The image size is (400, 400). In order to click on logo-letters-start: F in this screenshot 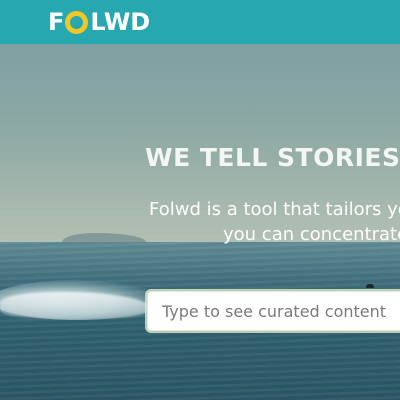, I will do `click(56, 22)`.